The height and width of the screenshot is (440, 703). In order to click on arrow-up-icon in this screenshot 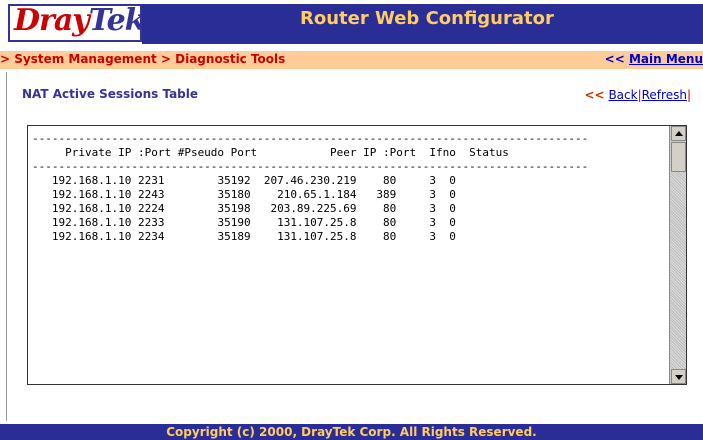, I will do `click(679, 133)`.